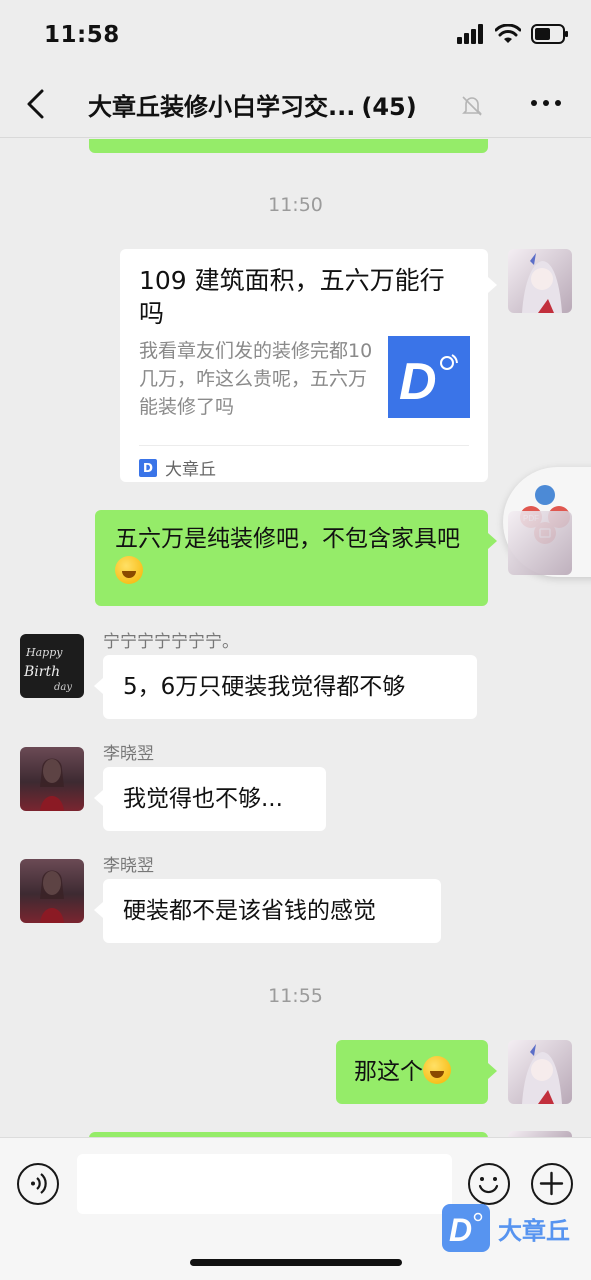 The image size is (591, 1280). I want to click on chat-title: 大章丘装修小白学习交... (45), so click(252, 104).